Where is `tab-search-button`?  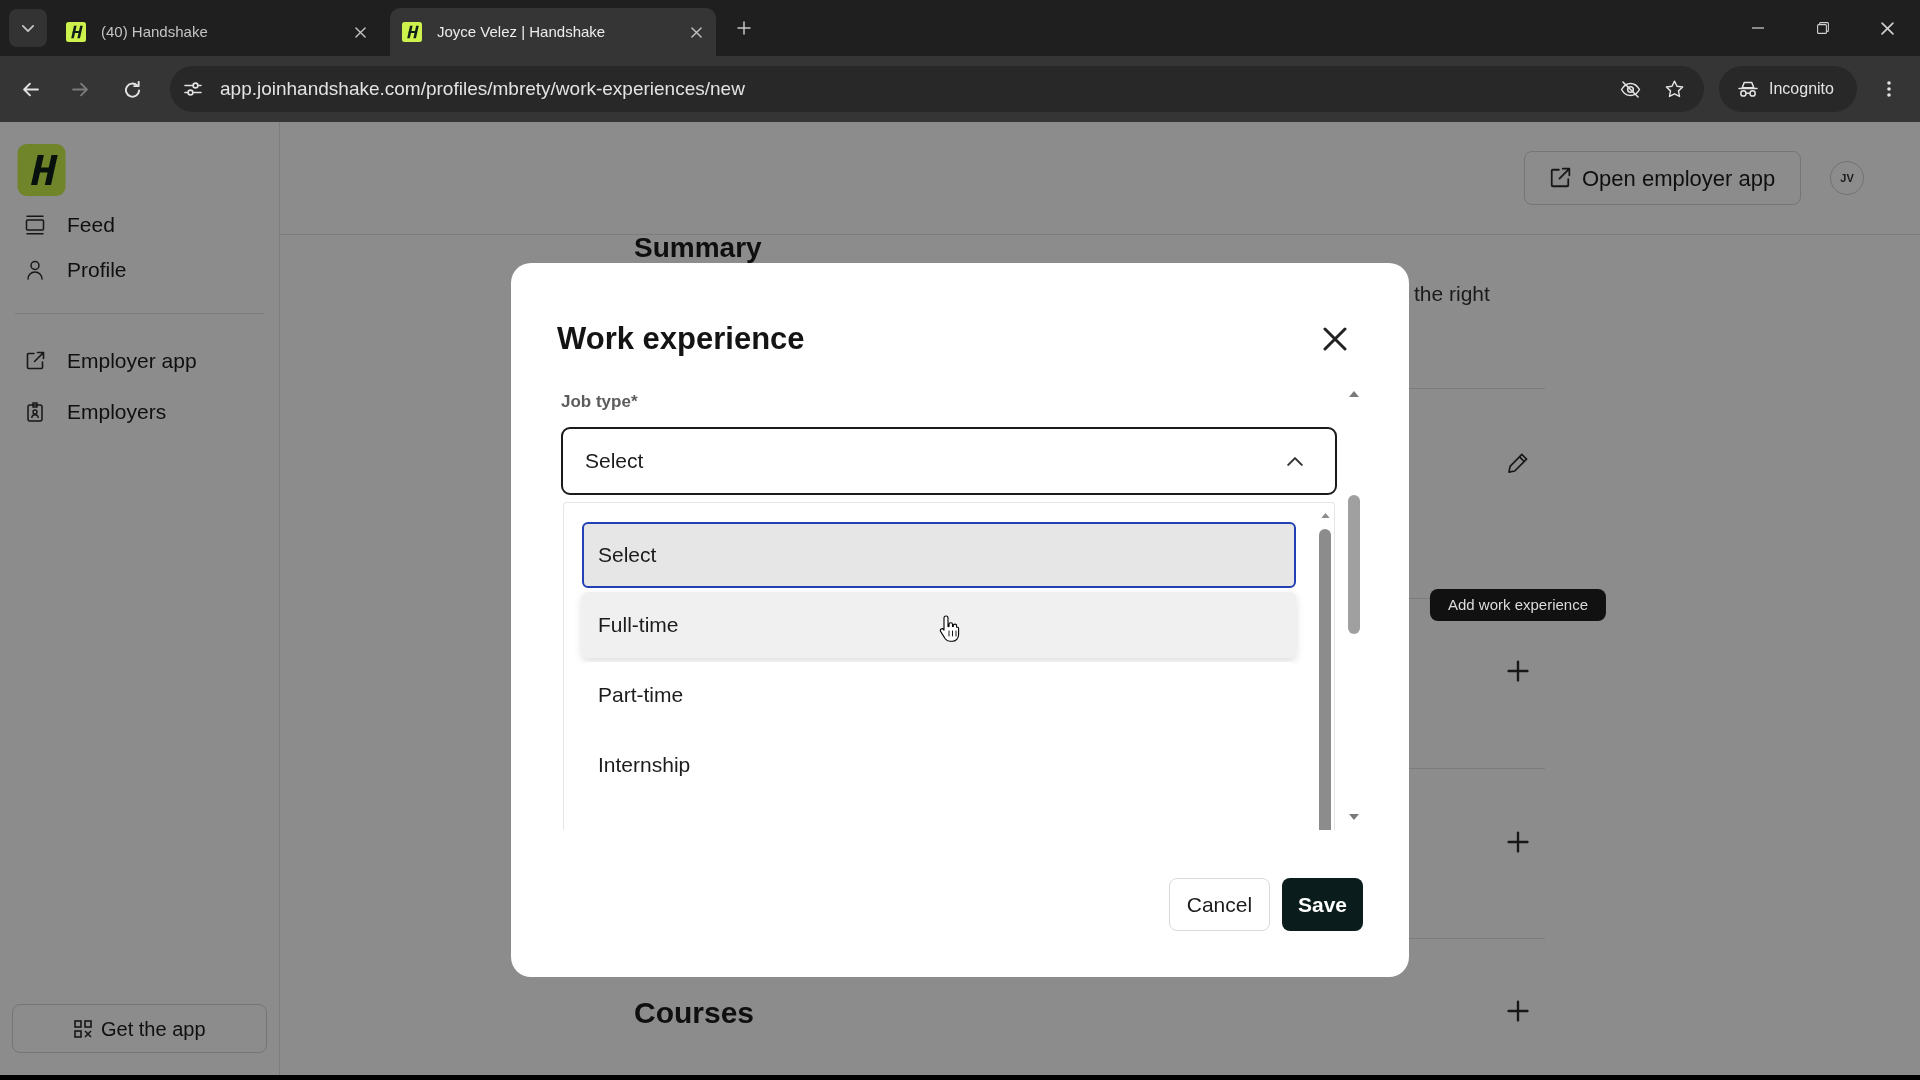
tab-search-button is located at coordinates (28, 28).